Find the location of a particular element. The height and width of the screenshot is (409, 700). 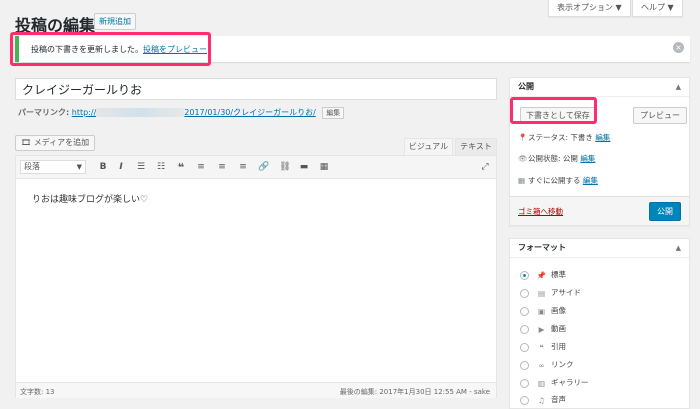

permalink-row: パーマリンク: http:// 2017/01/30/クレイジーガールりお/ 編集 is located at coordinates (181, 113).